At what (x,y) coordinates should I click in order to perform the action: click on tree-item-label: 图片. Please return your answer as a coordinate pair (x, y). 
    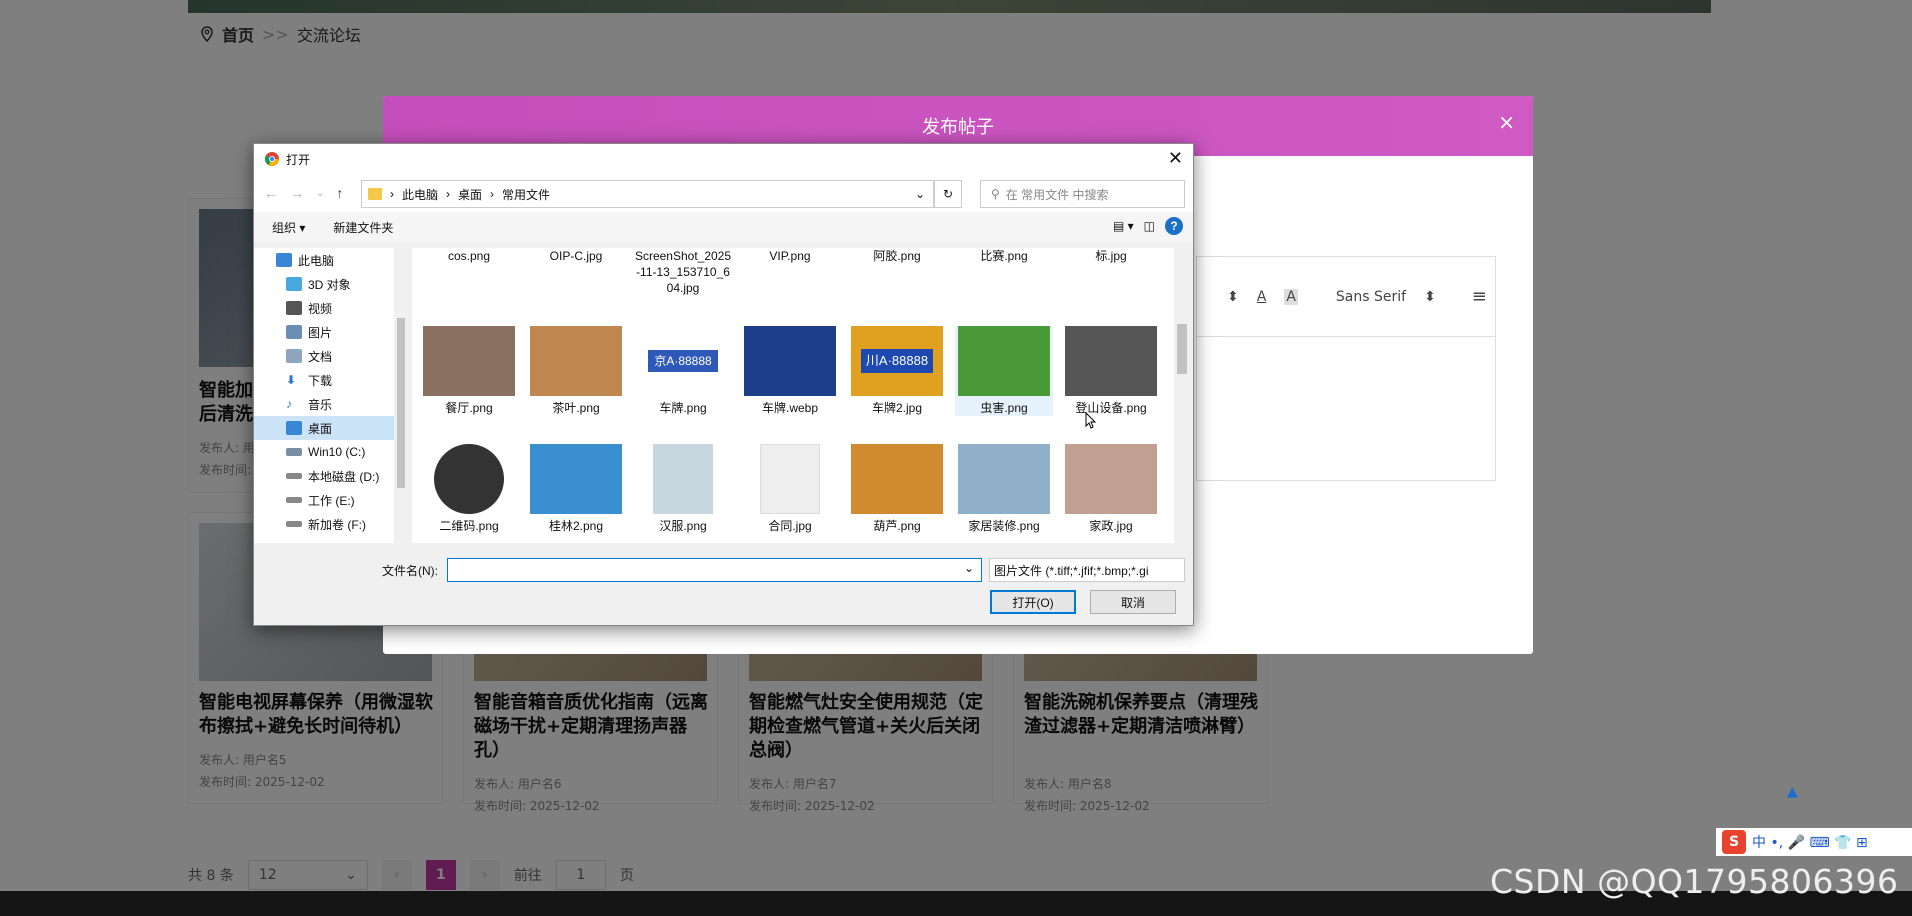
    Looking at the image, I should click on (320, 332).